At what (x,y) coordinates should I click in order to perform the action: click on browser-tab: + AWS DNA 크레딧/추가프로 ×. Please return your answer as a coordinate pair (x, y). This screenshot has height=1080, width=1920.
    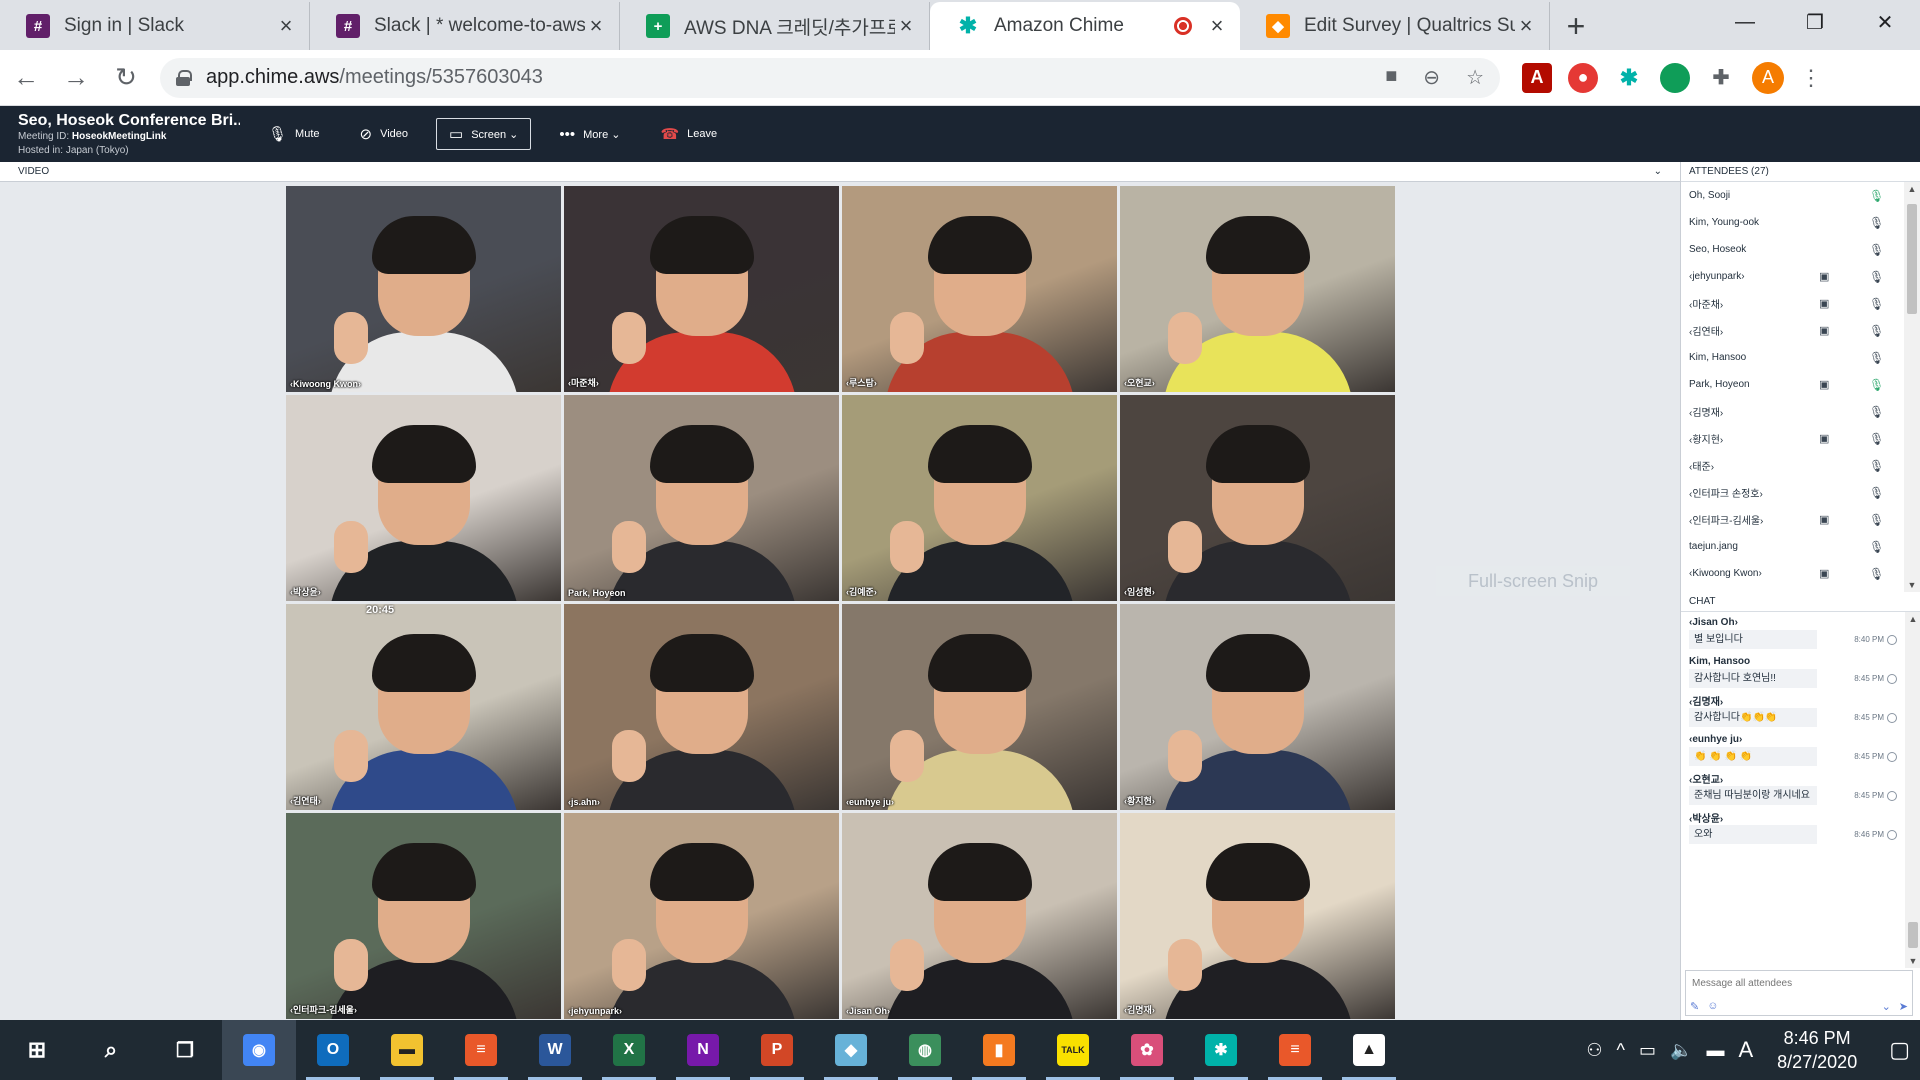
    Looking at the image, I should click on (775, 26).